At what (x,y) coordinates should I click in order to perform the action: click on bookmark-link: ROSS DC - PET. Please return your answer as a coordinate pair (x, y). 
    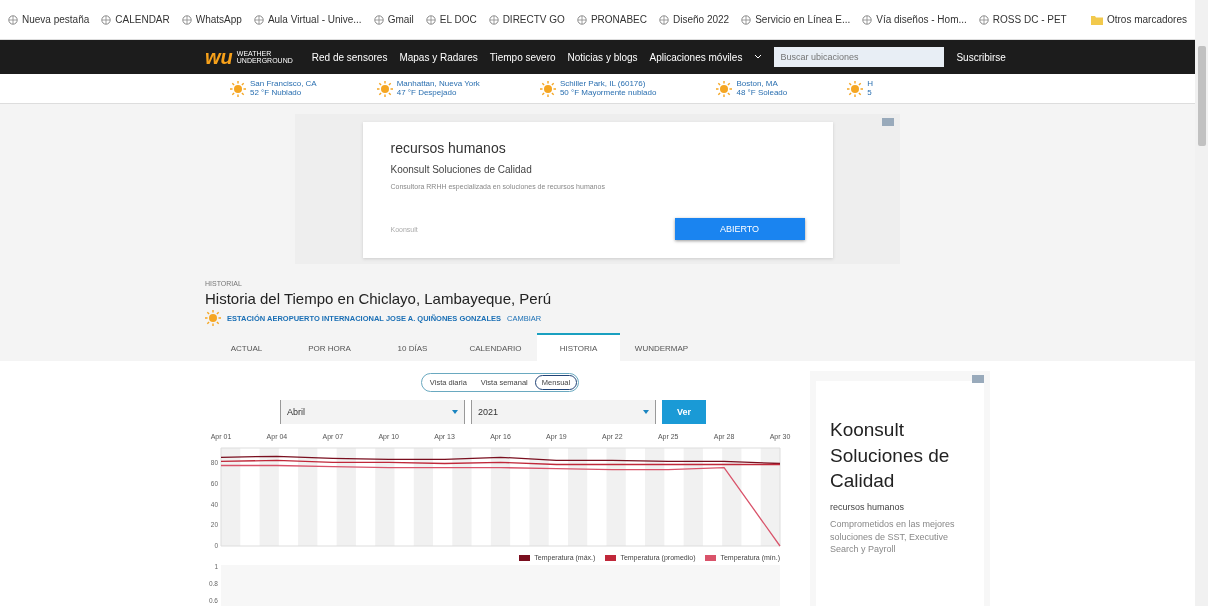
    Looking at the image, I should click on (1022, 19).